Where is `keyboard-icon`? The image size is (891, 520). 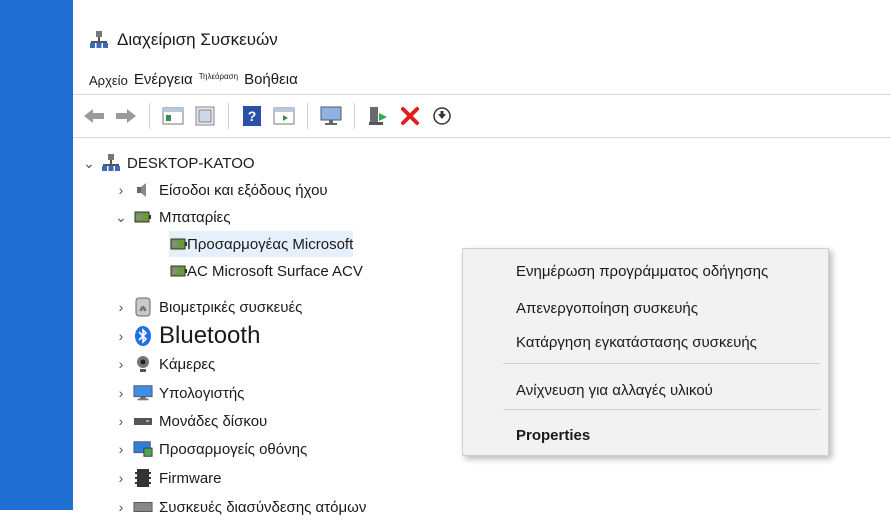 keyboard-icon is located at coordinates (143, 507).